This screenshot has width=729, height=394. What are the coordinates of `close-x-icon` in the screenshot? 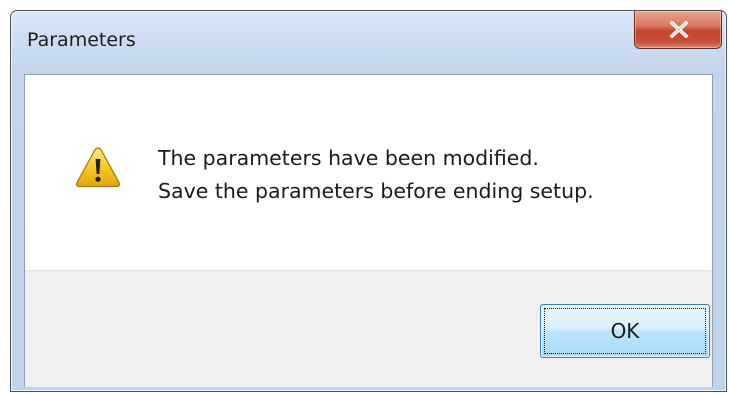 It's located at (679, 29).